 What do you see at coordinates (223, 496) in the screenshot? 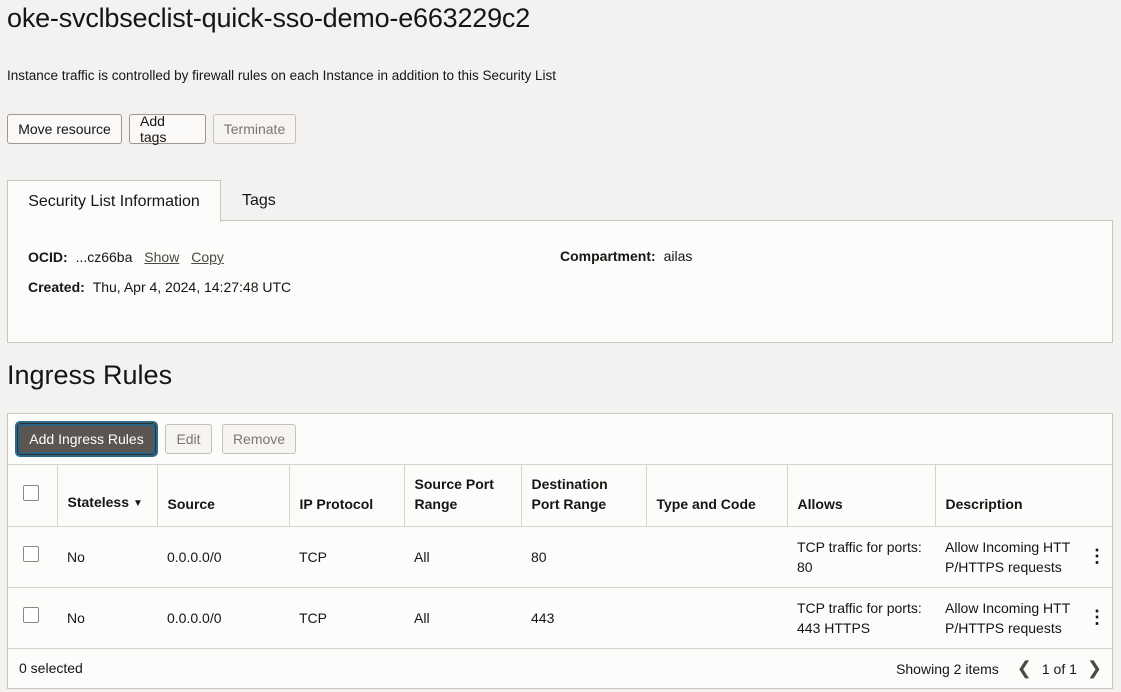
I see `col-source: Source` at bounding box center [223, 496].